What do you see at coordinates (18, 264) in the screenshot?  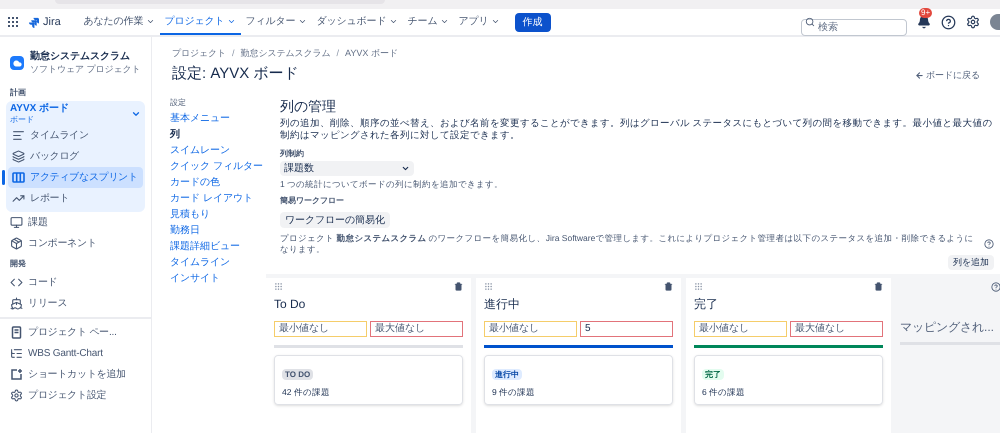 I see `section-heading: 開発` at bounding box center [18, 264].